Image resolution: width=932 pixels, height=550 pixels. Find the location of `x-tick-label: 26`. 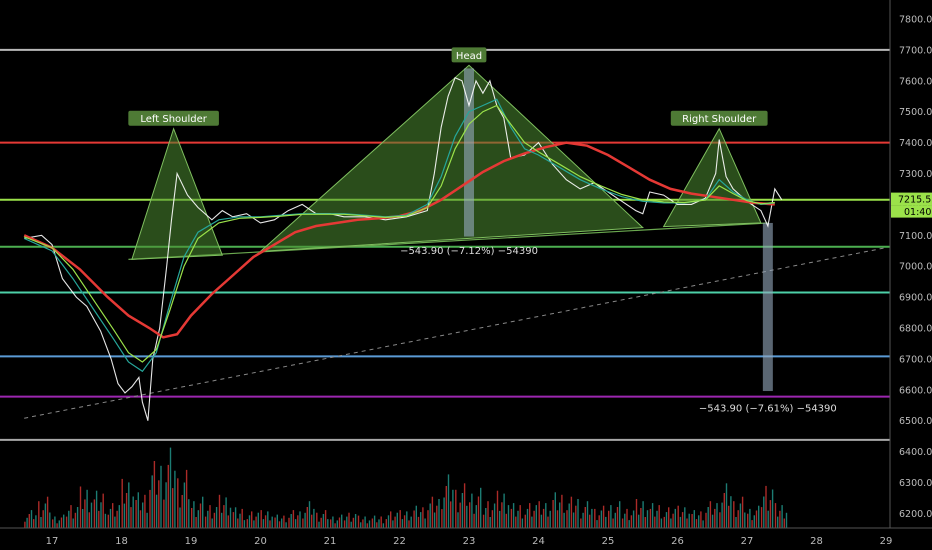

x-tick-label: 26 is located at coordinates (677, 541).